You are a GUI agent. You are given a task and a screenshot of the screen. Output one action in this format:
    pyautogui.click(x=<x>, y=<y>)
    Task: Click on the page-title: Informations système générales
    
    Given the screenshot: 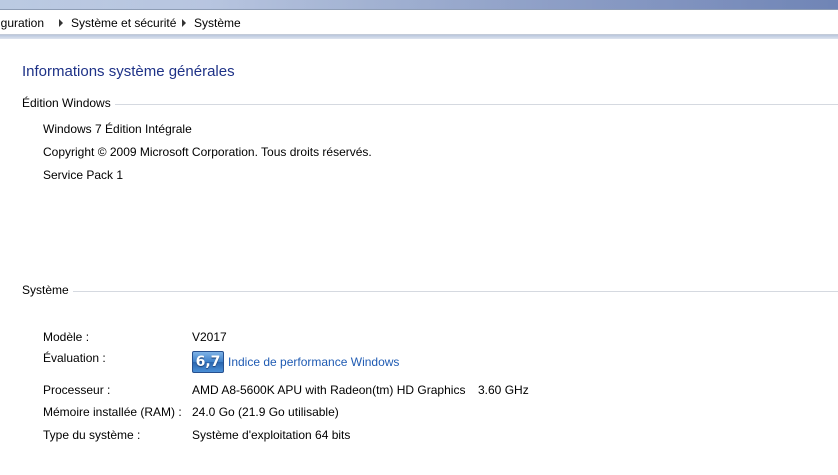 What is the action you would take?
    pyautogui.click(x=128, y=71)
    